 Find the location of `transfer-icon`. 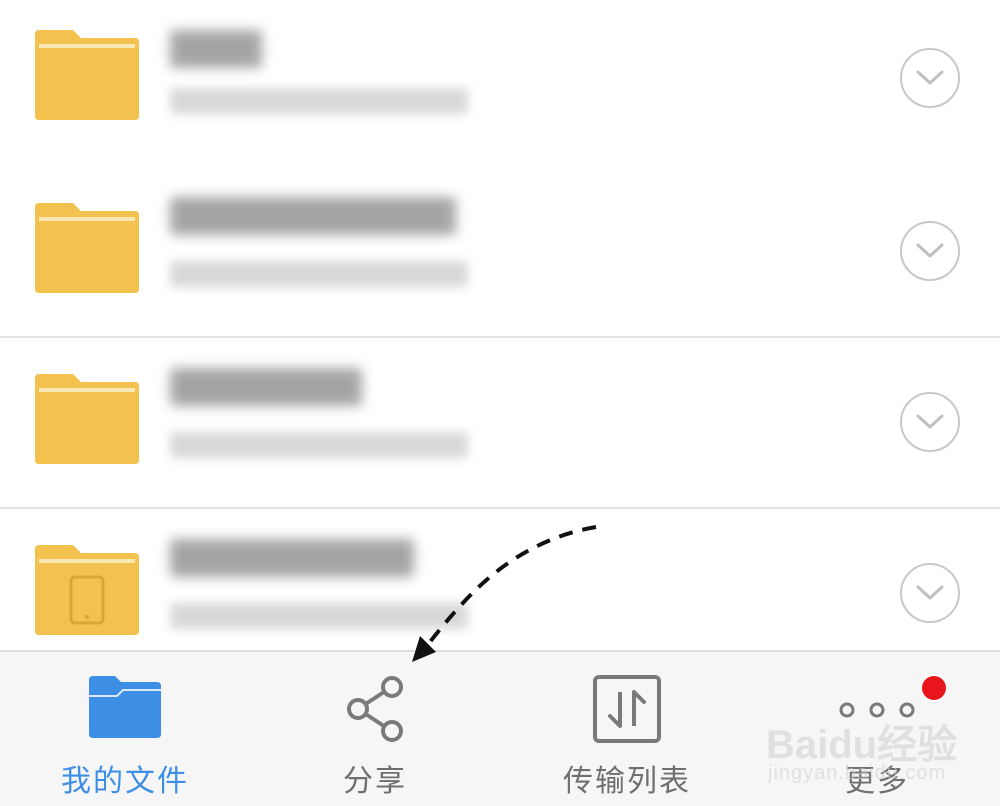

transfer-icon is located at coordinates (627, 709).